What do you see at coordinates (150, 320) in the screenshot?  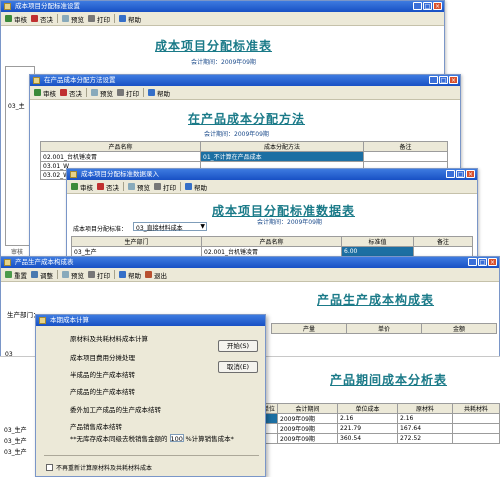 I see `title-bar: 本期成本计算` at bounding box center [150, 320].